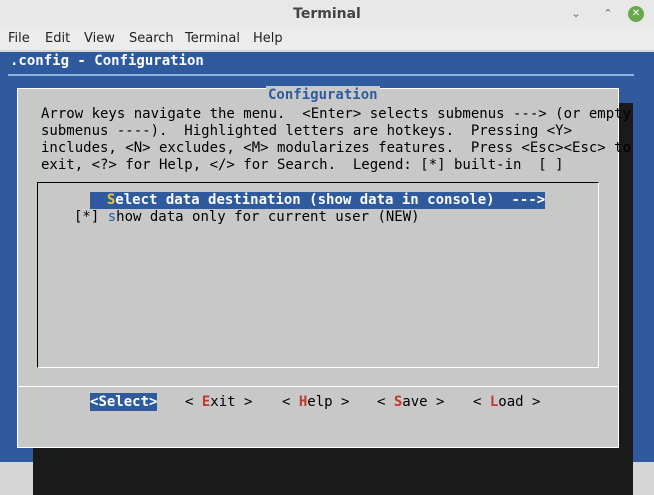 Image resolution: width=654 pixels, height=495 pixels. What do you see at coordinates (231, 402) in the screenshot?
I see `button-label: xit >` at bounding box center [231, 402].